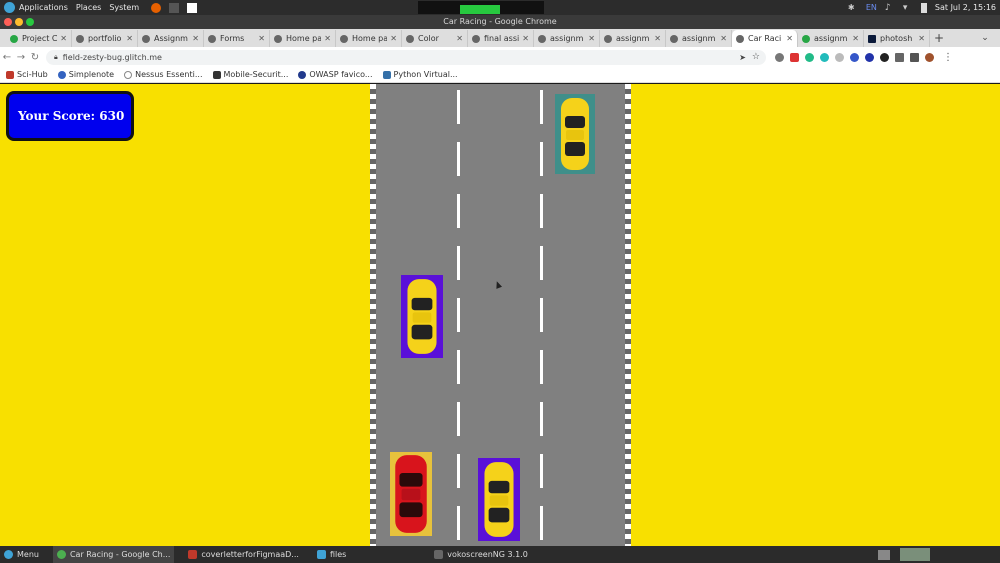 The width and height of the screenshot is (1000, 563). What do you see at coordinates (899, 57) in the screenshot?
I see `extensions-puzzle-icon` at bounding box center [899, 57].